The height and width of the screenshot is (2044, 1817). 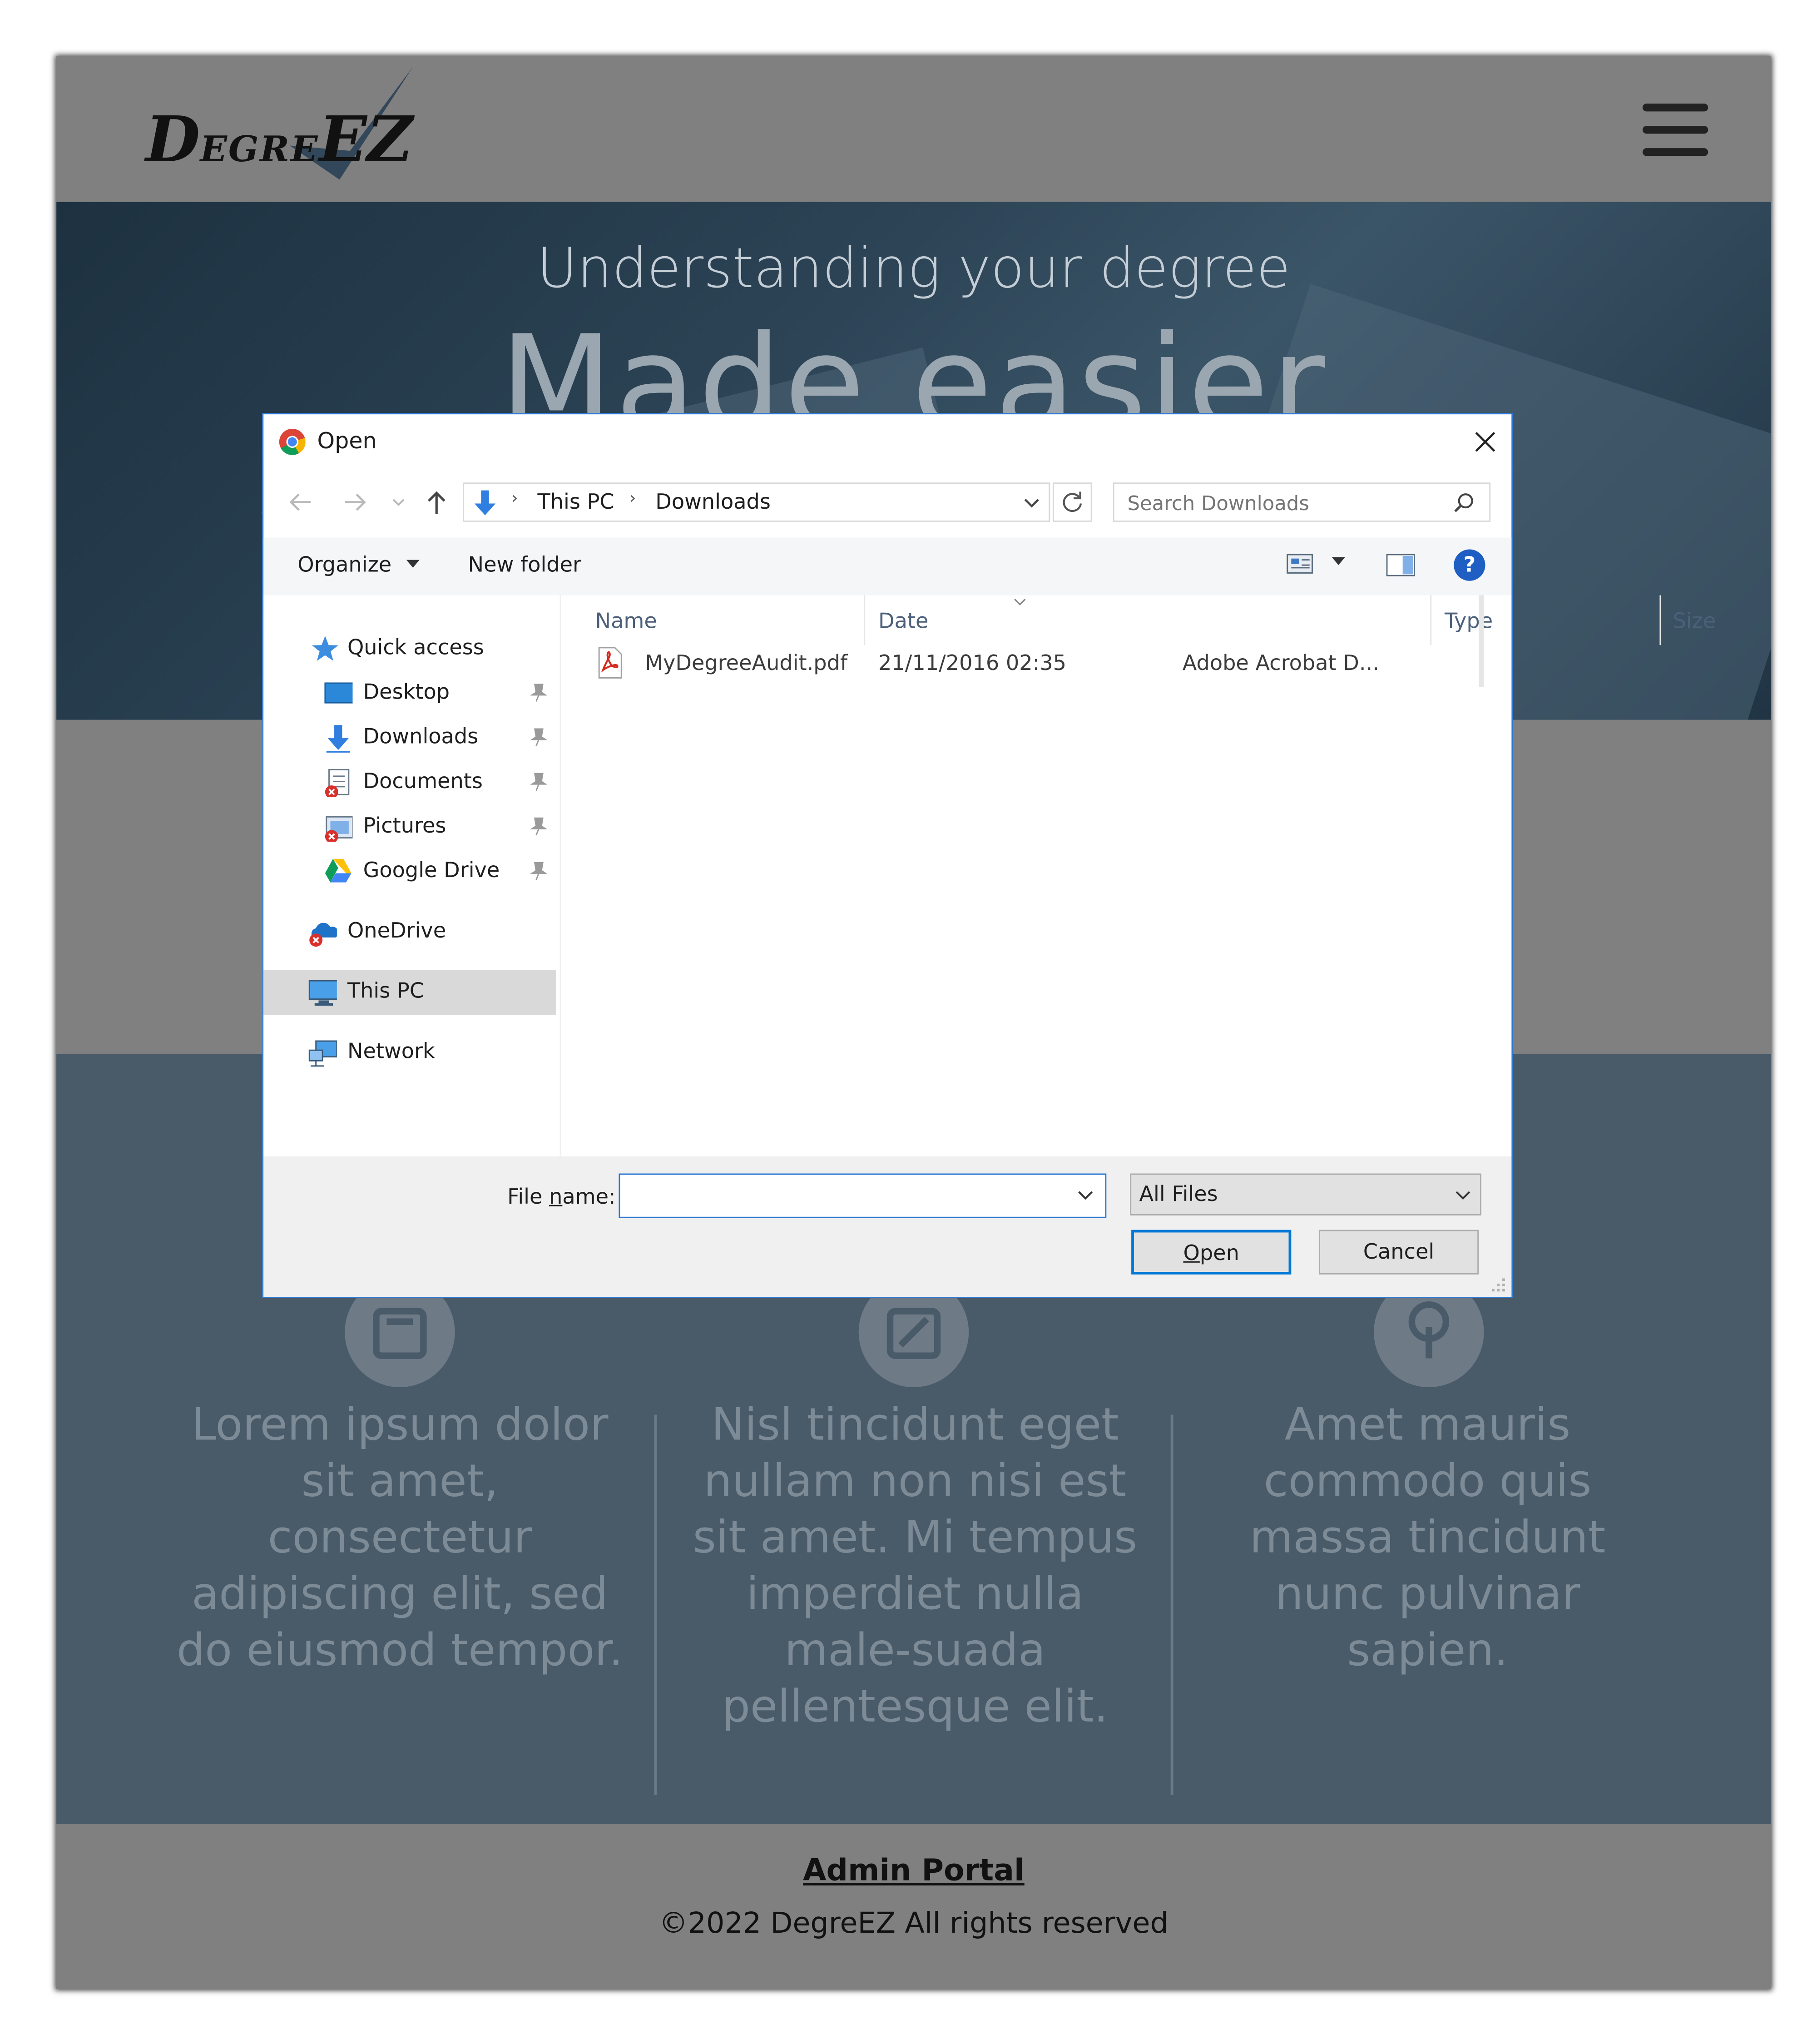 What do you see at coordinates (1178, 1193) in the screenshot?
I see `file-type-value: All Files` at bounding box center [1178, 1193].